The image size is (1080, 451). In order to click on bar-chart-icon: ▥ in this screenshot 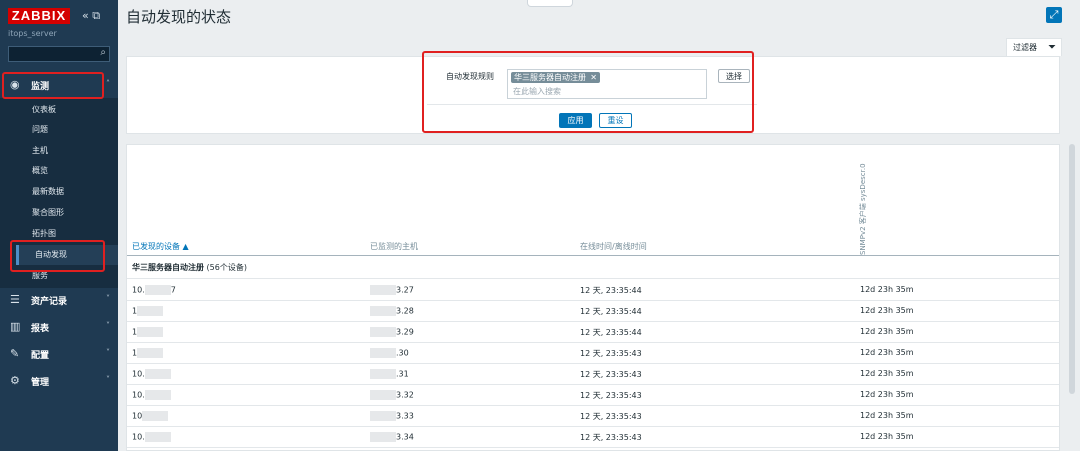, I will do `click(15, 326)`.